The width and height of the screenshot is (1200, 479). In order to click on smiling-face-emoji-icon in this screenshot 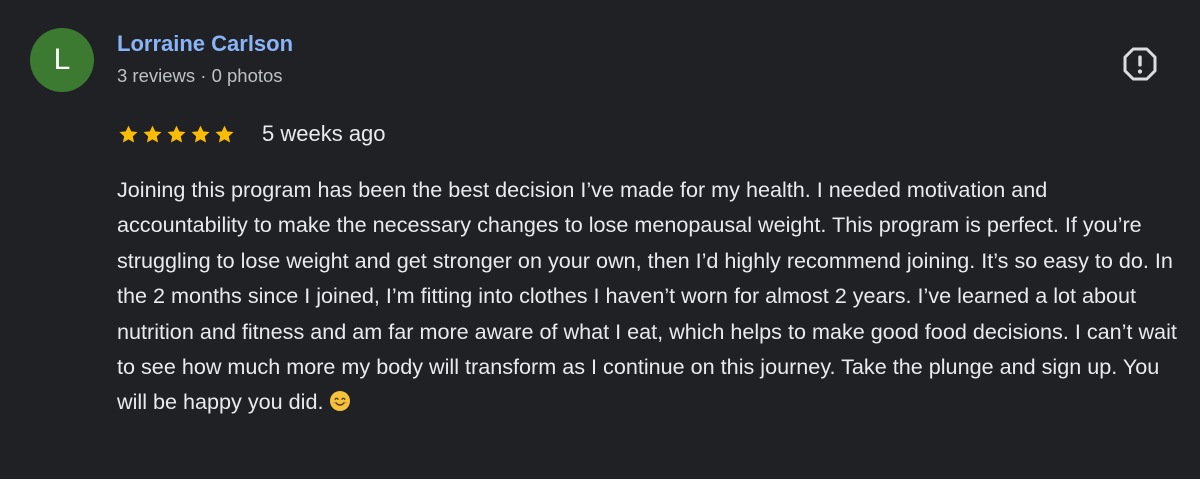, I will do `click(340, 401)`.